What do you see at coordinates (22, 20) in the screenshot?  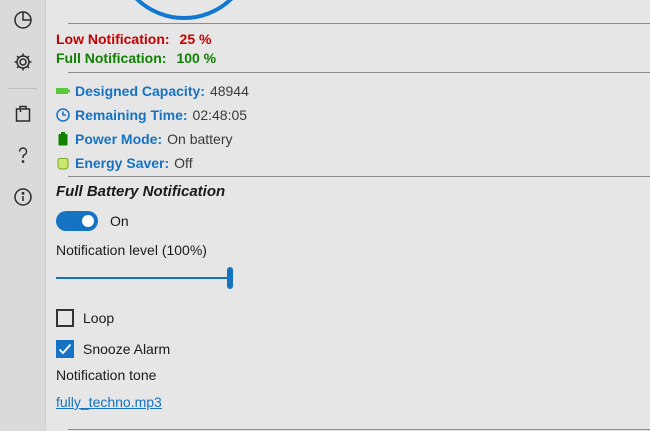 I see `pie-chart-icon` at bounding box center [22, 20].